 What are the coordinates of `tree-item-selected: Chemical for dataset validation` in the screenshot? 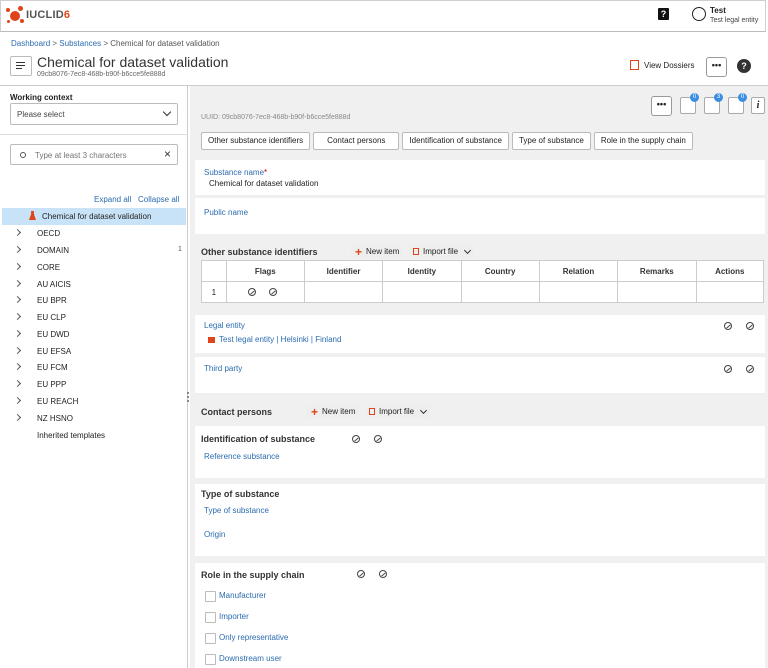 It's located at (94, 216).